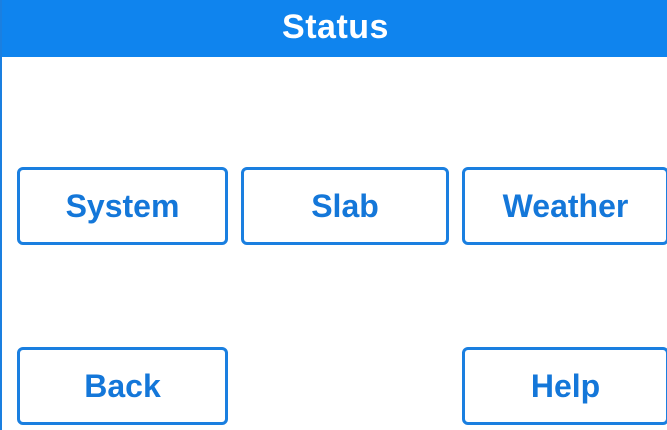 This screenshot has height=430, width=667. I want to click on slab-button: Slab, so click(345, 206).